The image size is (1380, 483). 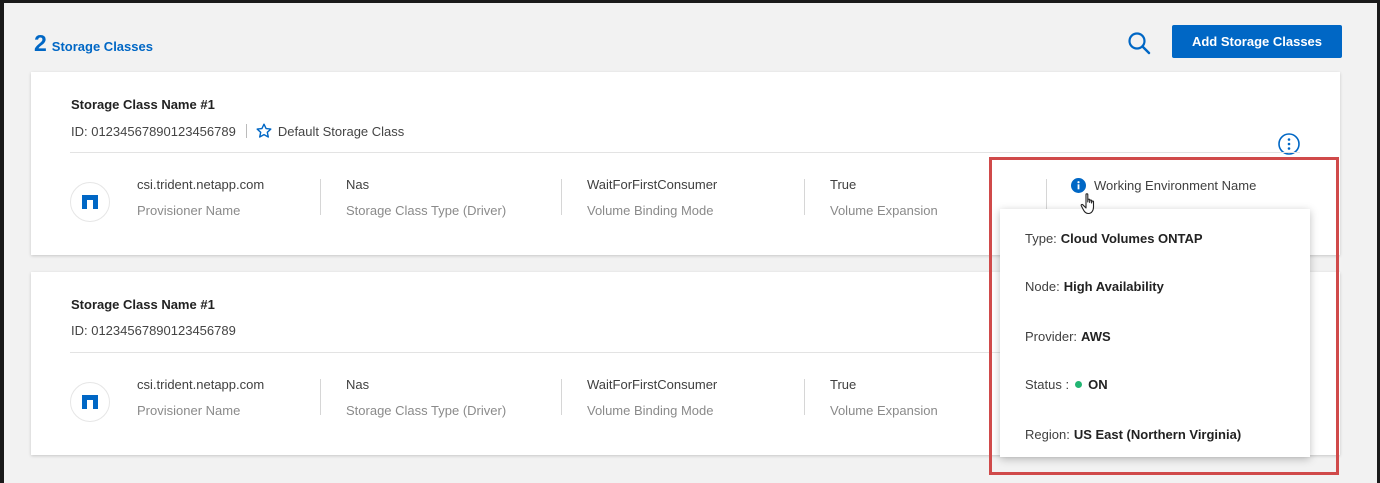 I want to click on popup-node-row: Node: High Availability, so click(x=1094, y=286).